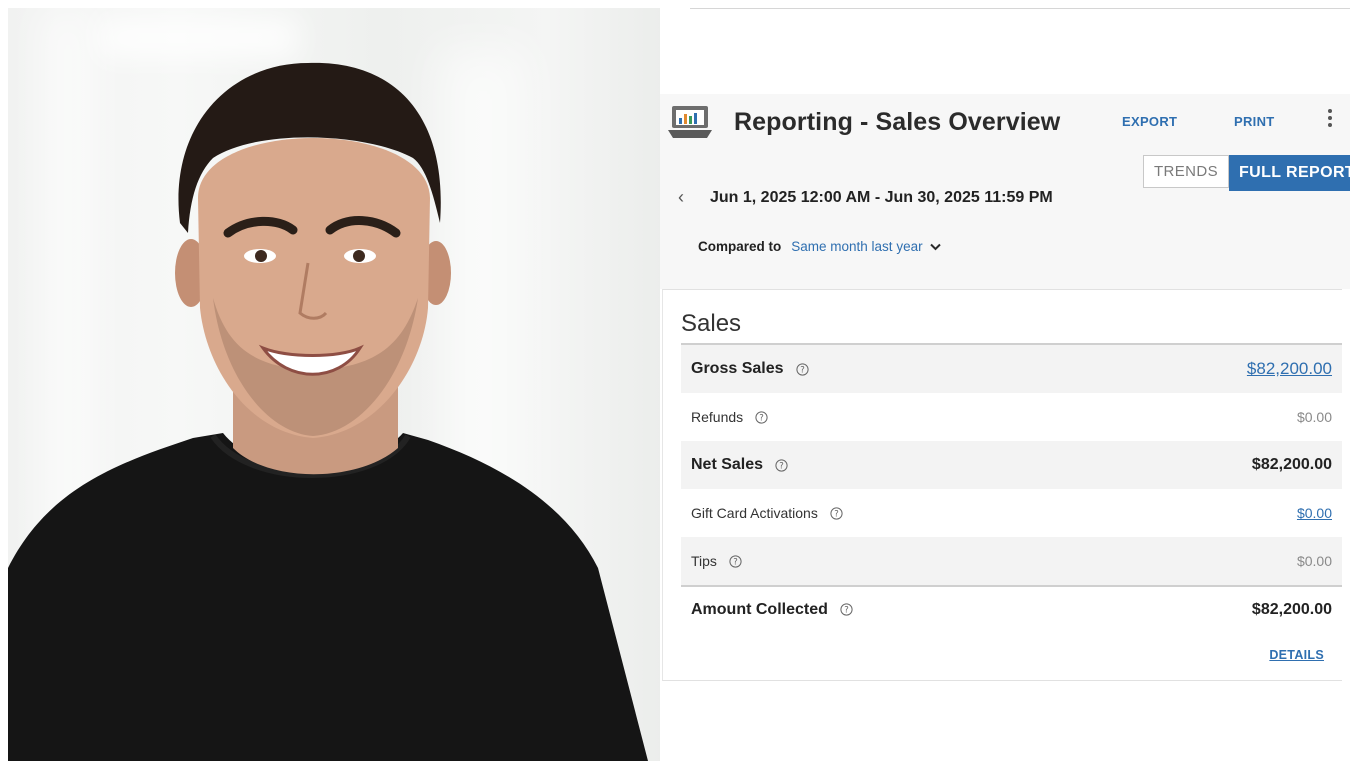  Describe the element at coordinates (1011, 417) in the screenshot. I see `table-row-refunds: Refunds ? $0.00` at that location.